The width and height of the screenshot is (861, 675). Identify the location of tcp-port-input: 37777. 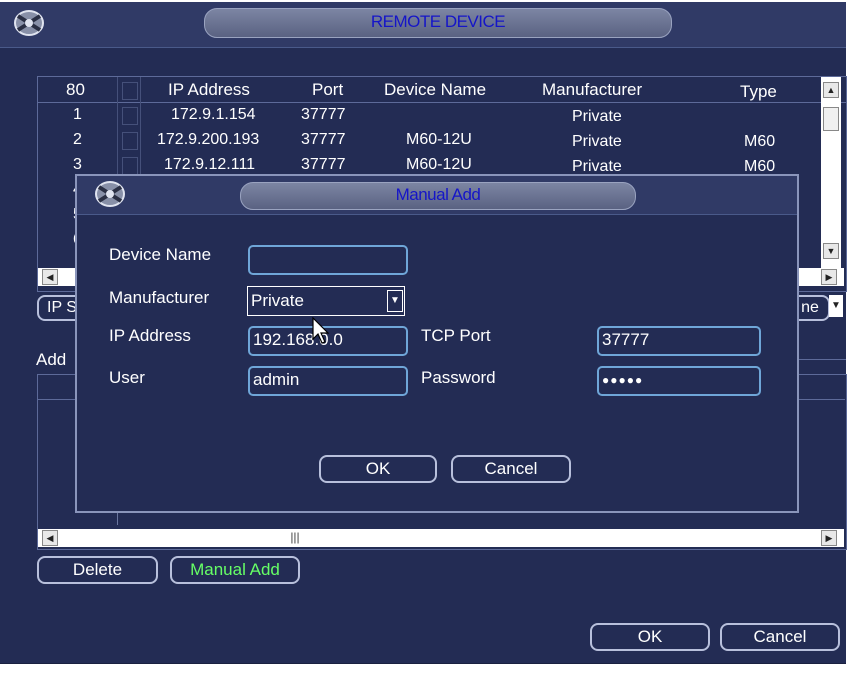
(679, 341).